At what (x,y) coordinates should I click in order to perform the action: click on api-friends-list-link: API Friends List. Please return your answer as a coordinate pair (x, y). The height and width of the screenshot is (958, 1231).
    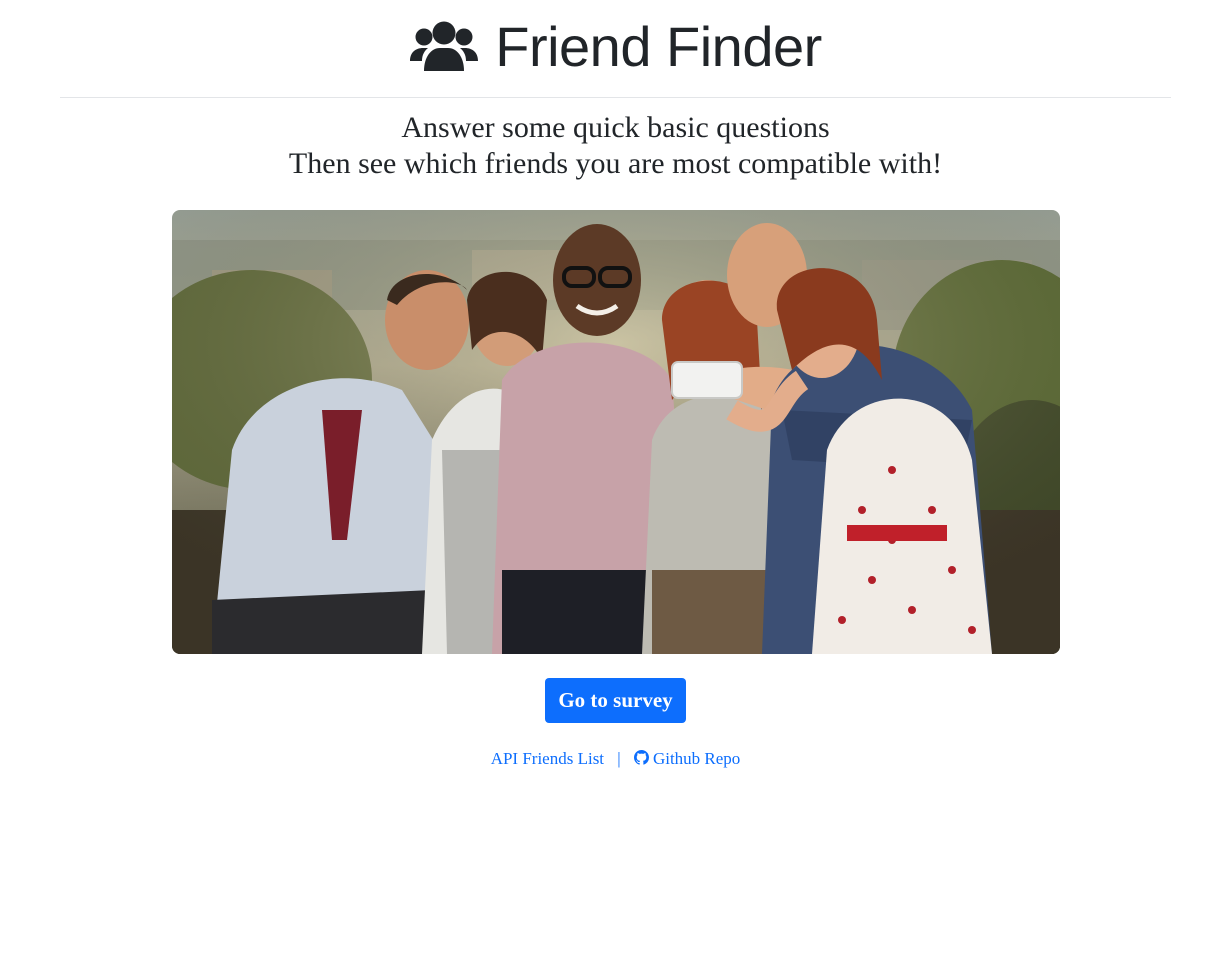
    Looking at the image, I should click on (547, 758).